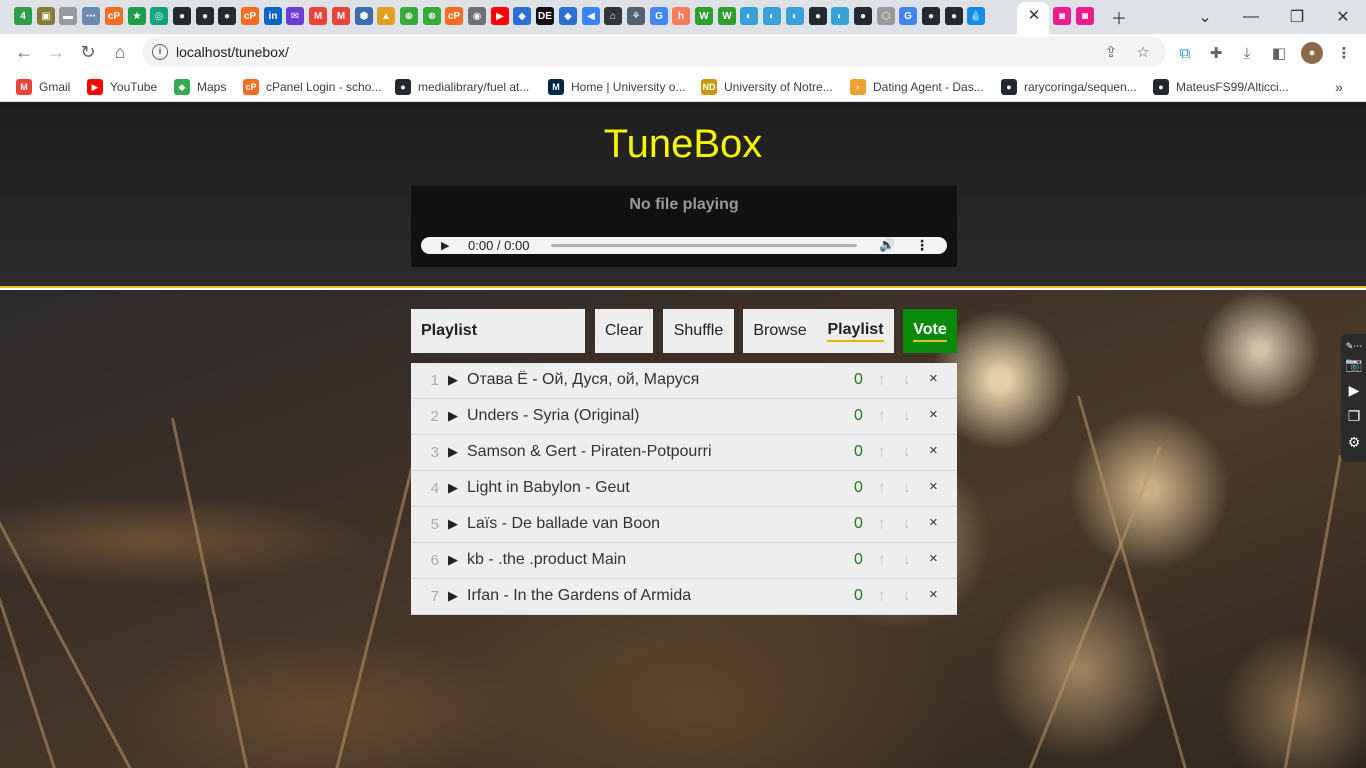 The image size is (1366, 768). I want to click on home-icon: ⌂, so click(120, 52).